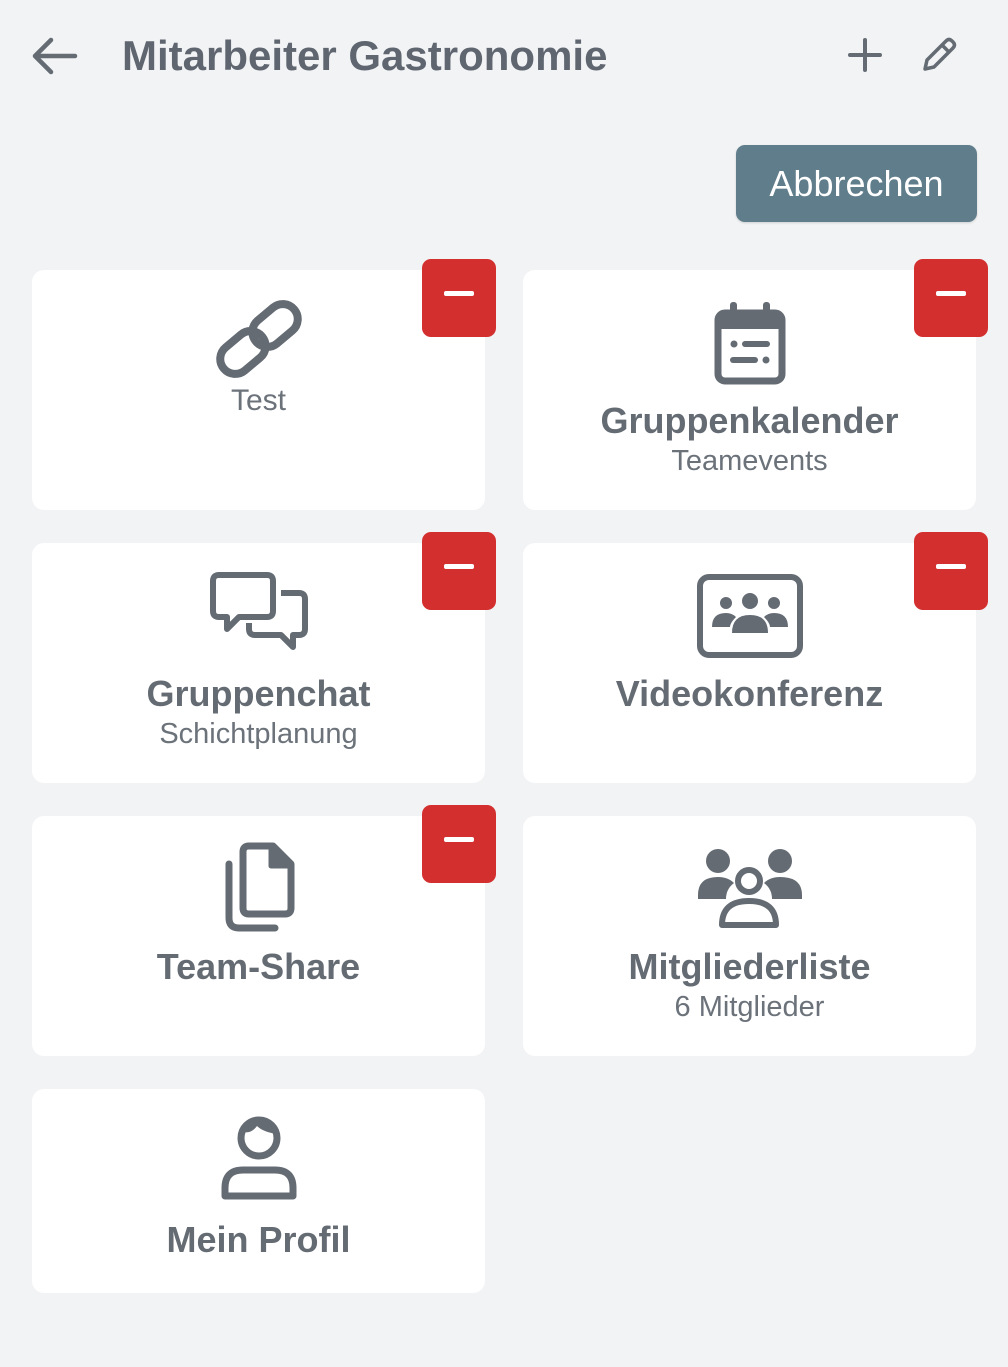 This screenshot has width=1008, height=1367. I want to click on tile-label: Mitgliederliste, so click(749, 966).